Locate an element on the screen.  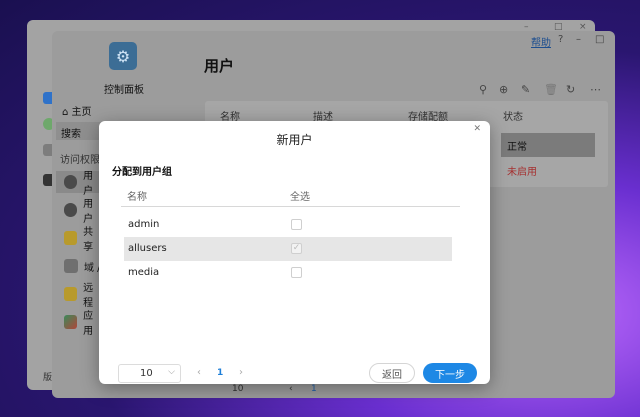
next-page-icon: › is located at coordinates (241, 372).